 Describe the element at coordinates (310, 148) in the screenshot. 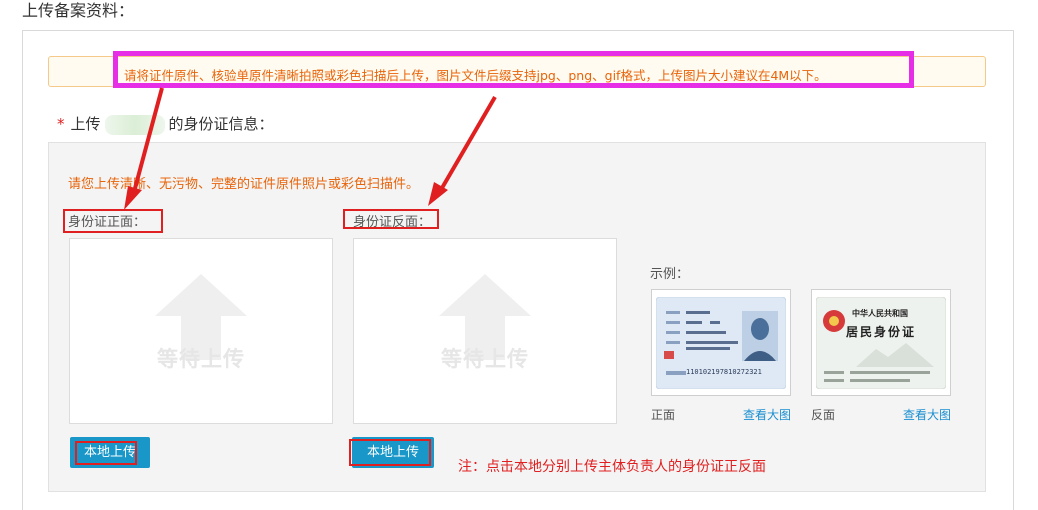

I see `annotation-arrows` at that location.